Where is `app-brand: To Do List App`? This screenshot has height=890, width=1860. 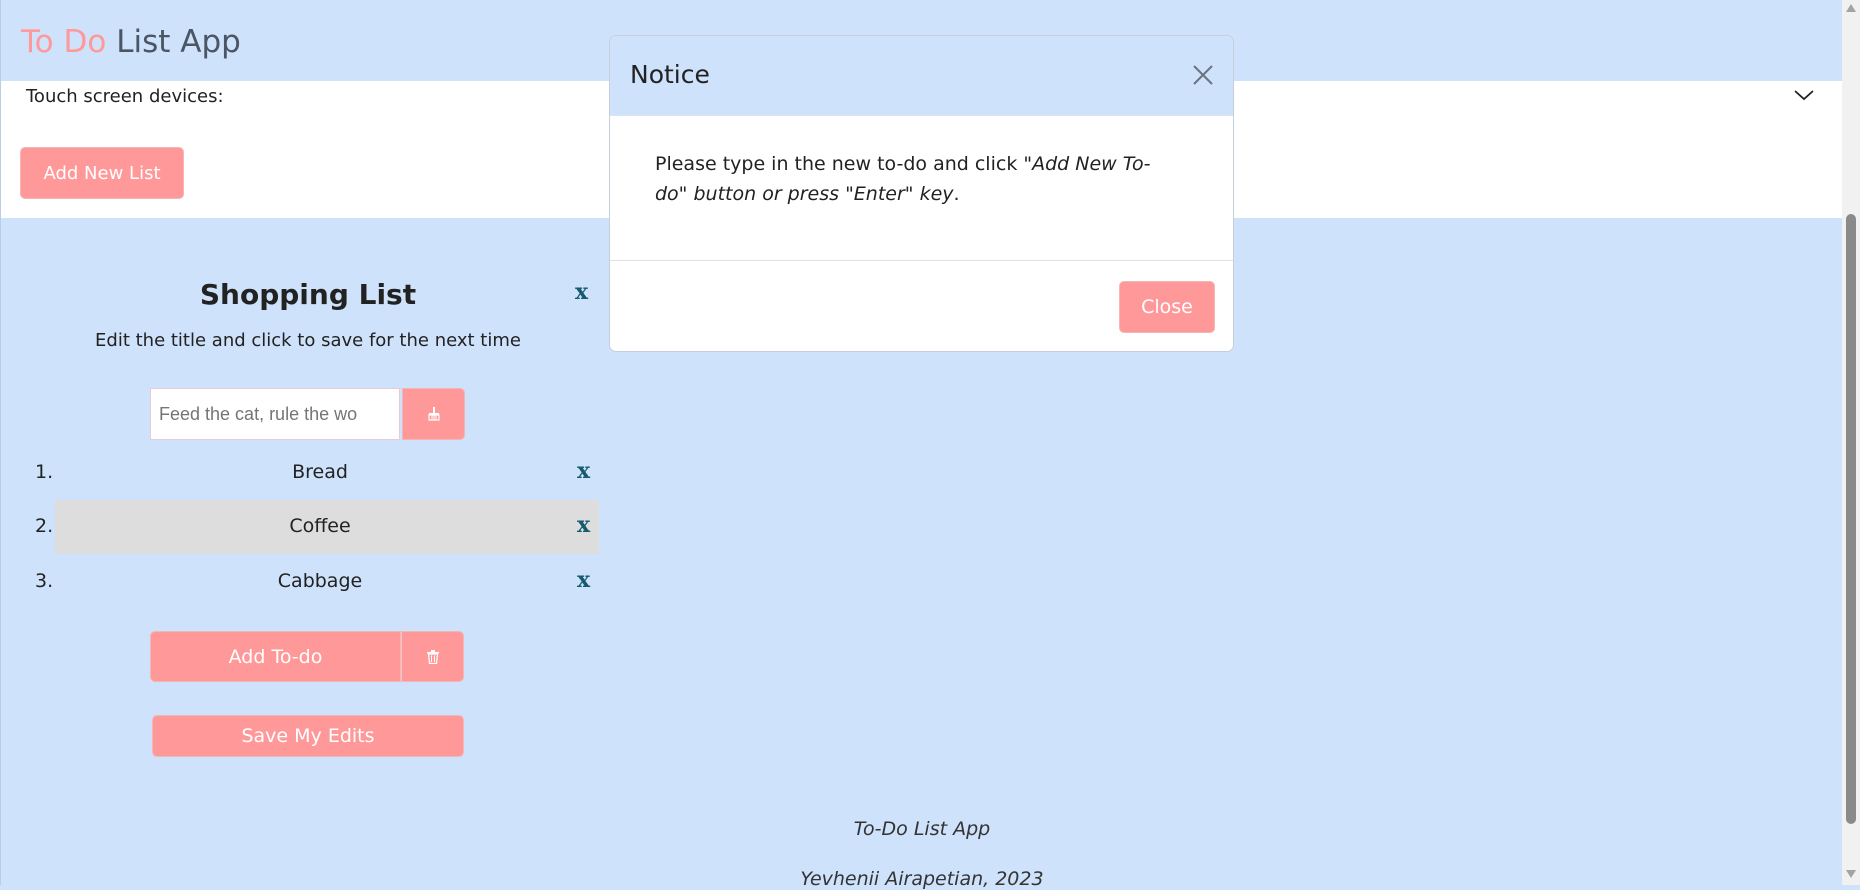 app-brand: To Do List App is located at coordinates (131, 42).